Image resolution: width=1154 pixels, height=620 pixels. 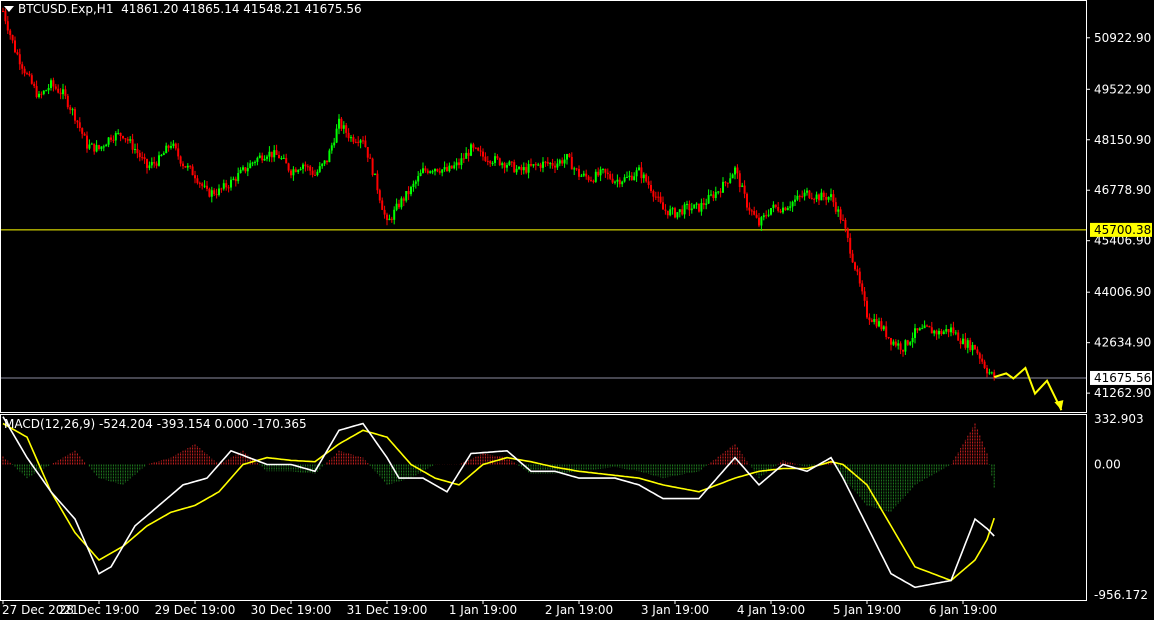 What do you see at coordinates (1122, 38) in the screenshot?
I see `price-tick-label: 50922.90` at bounding box center [1122, 38].